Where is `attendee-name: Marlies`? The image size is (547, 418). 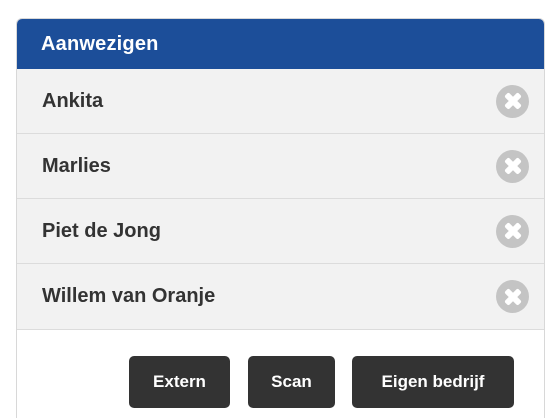 attendee-name: Marlies is located at coordinates (76, 165).